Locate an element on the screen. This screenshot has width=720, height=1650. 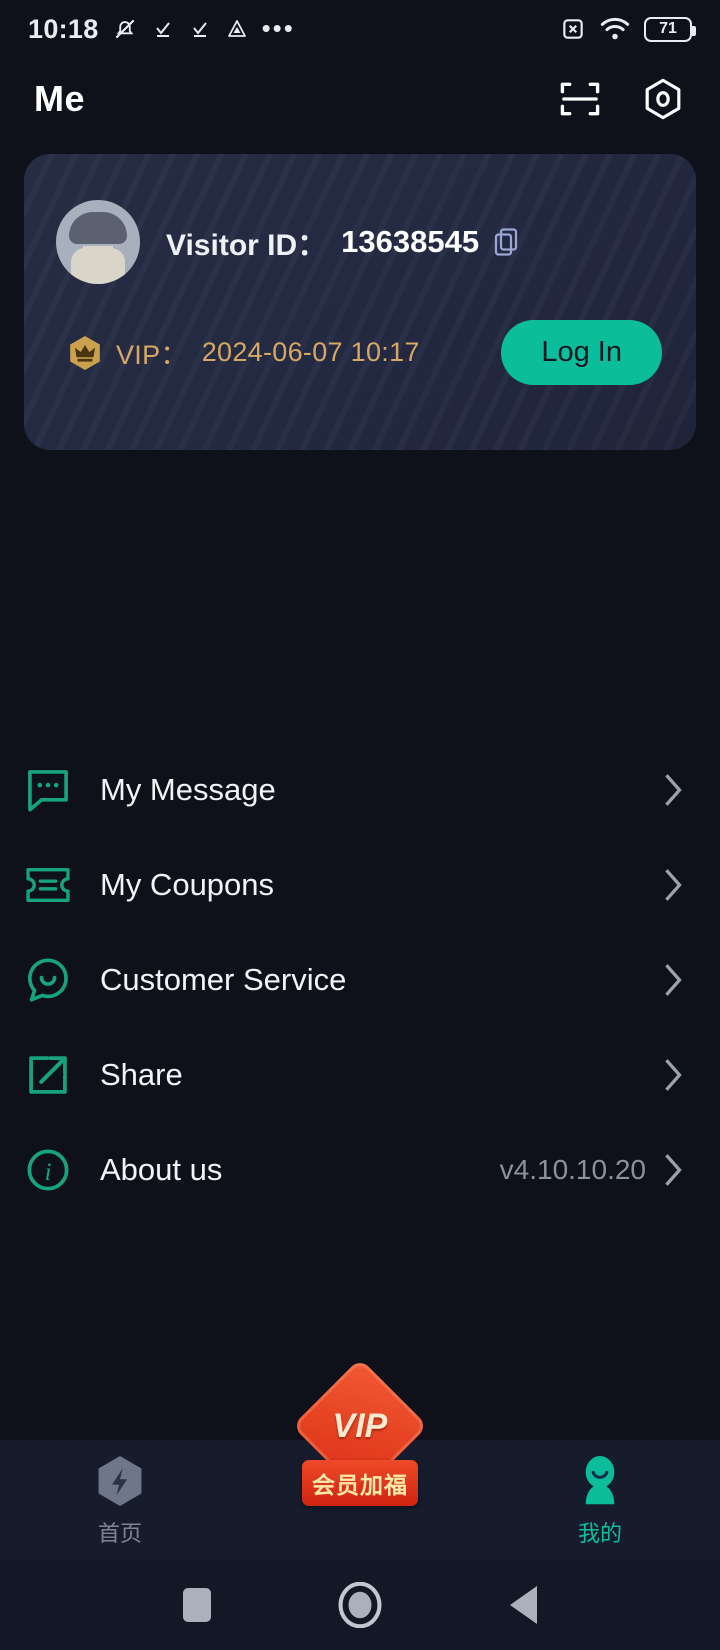
bottom-tab-bar: 首页 VIP 会员加福 我的 is located at coordinates (360, 1459).